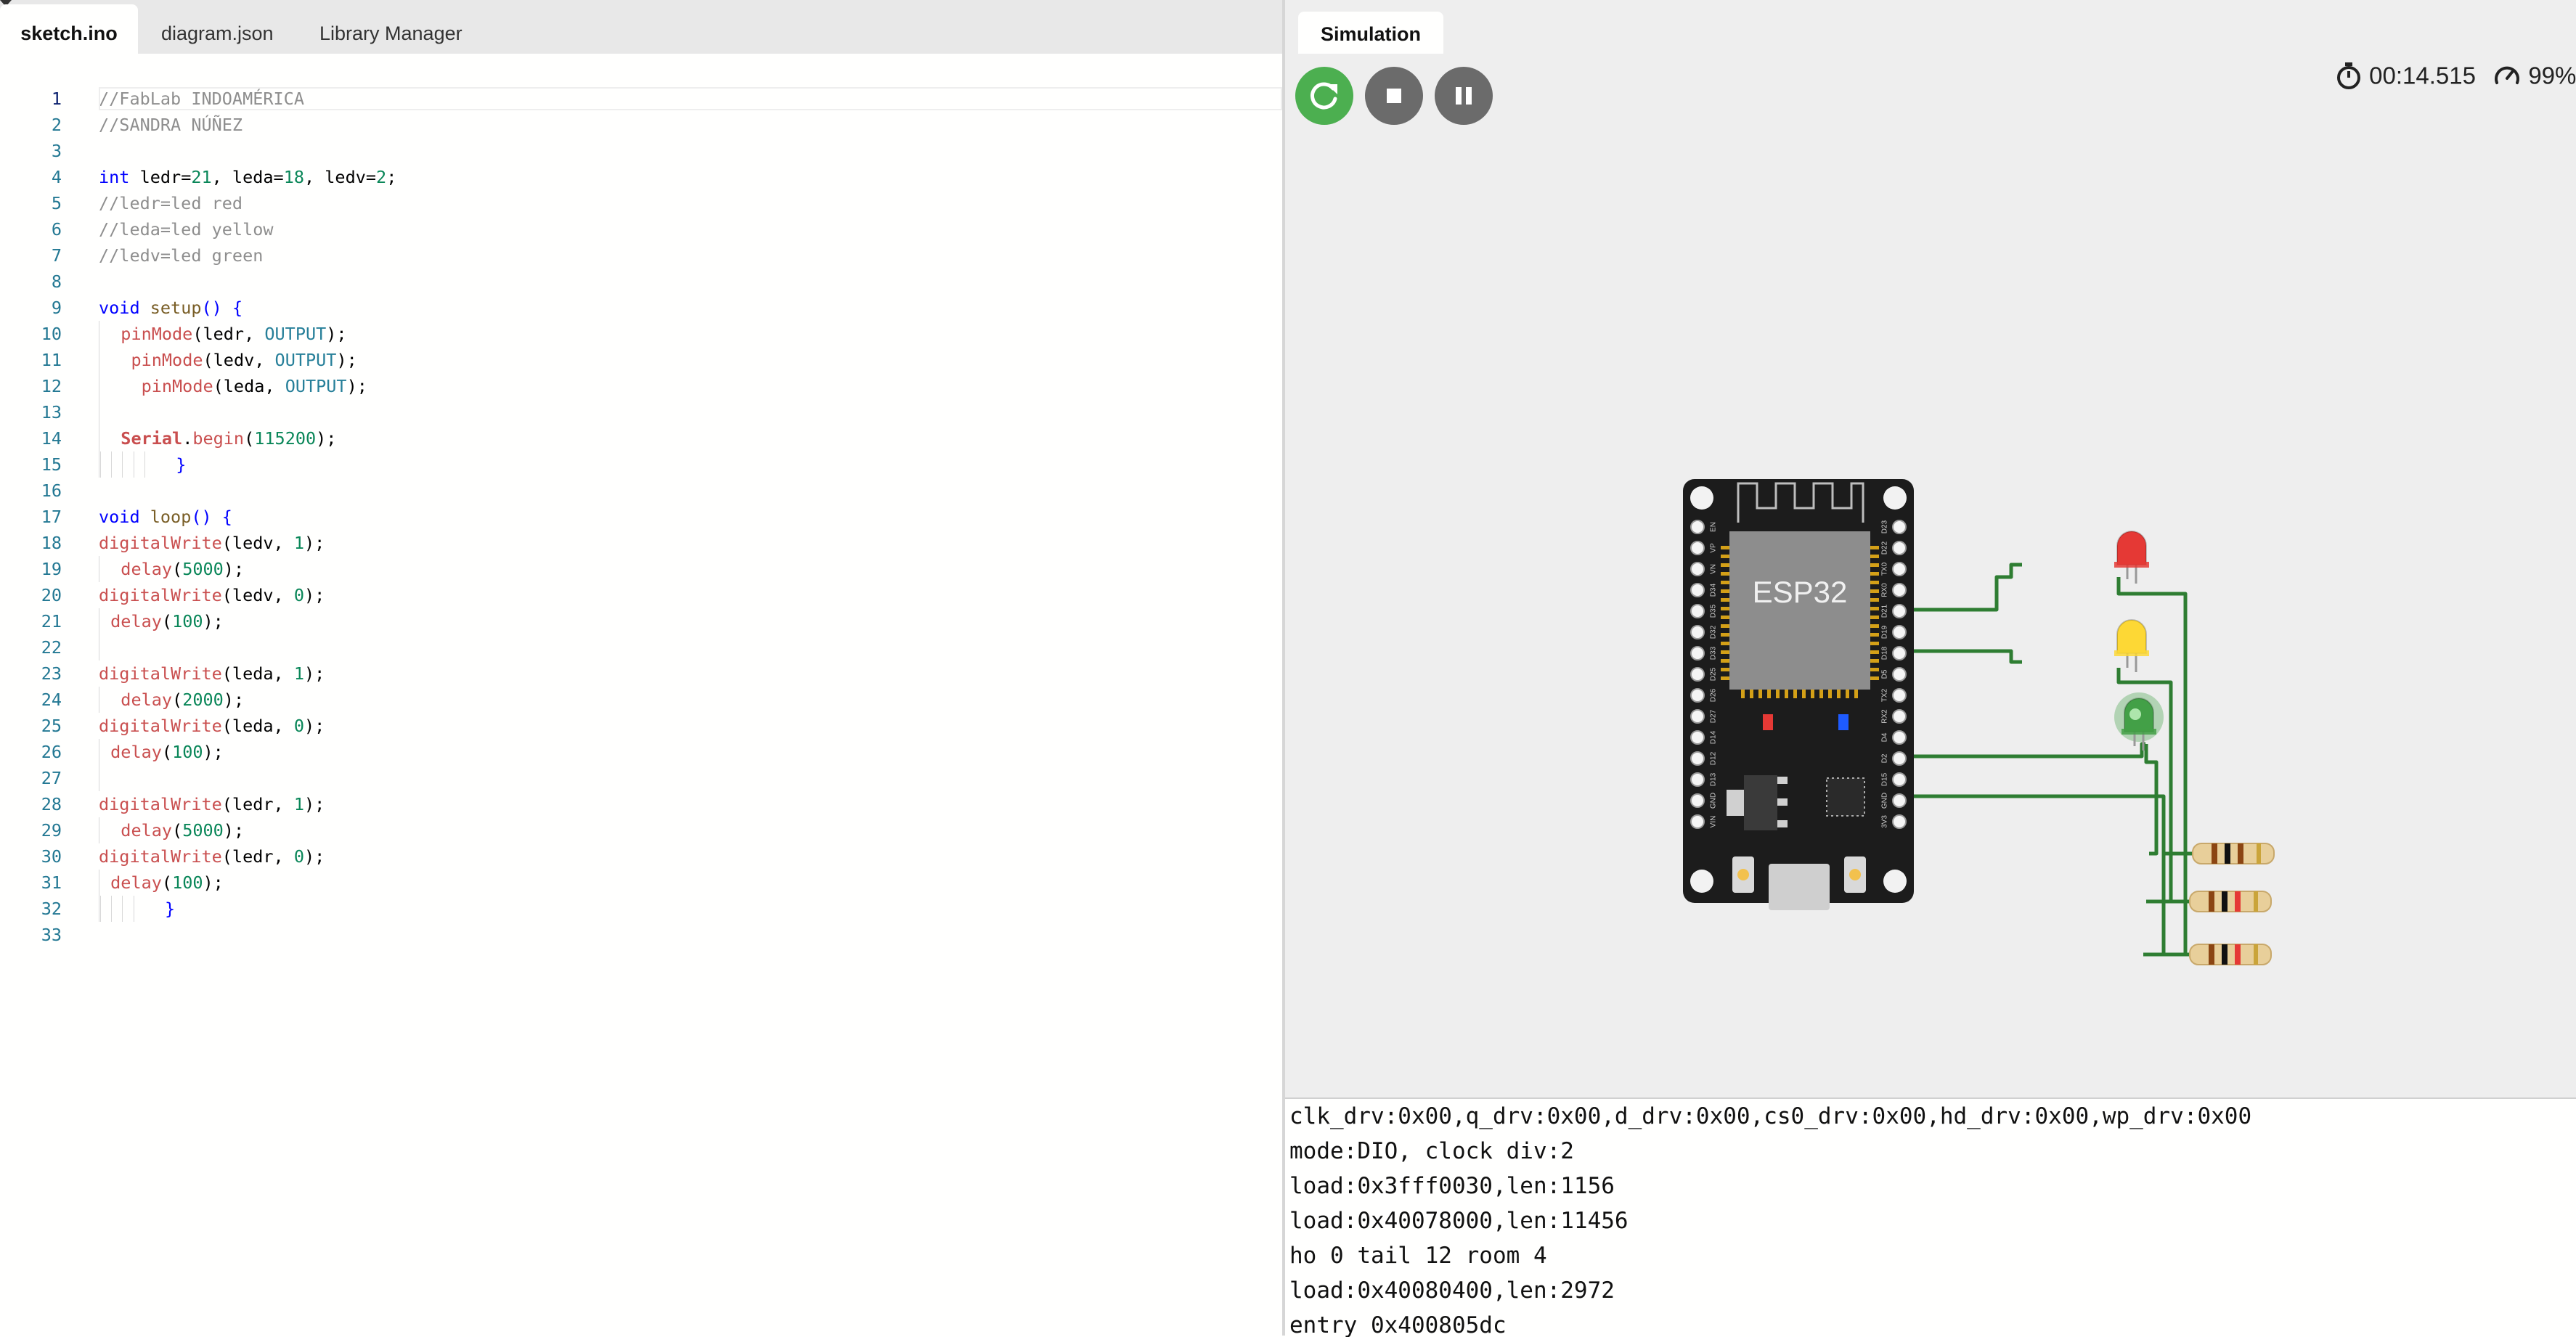  Describe the element at coordinates (641, 726) in the screenshot. I see `code-line: 25 digitalWrite(leda, 0);` at that location.